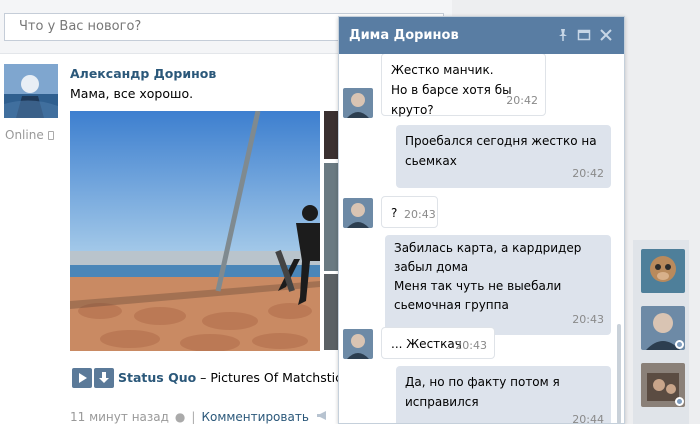  I want to click on audio-artist-link: Status Quo, so click(157, 377).